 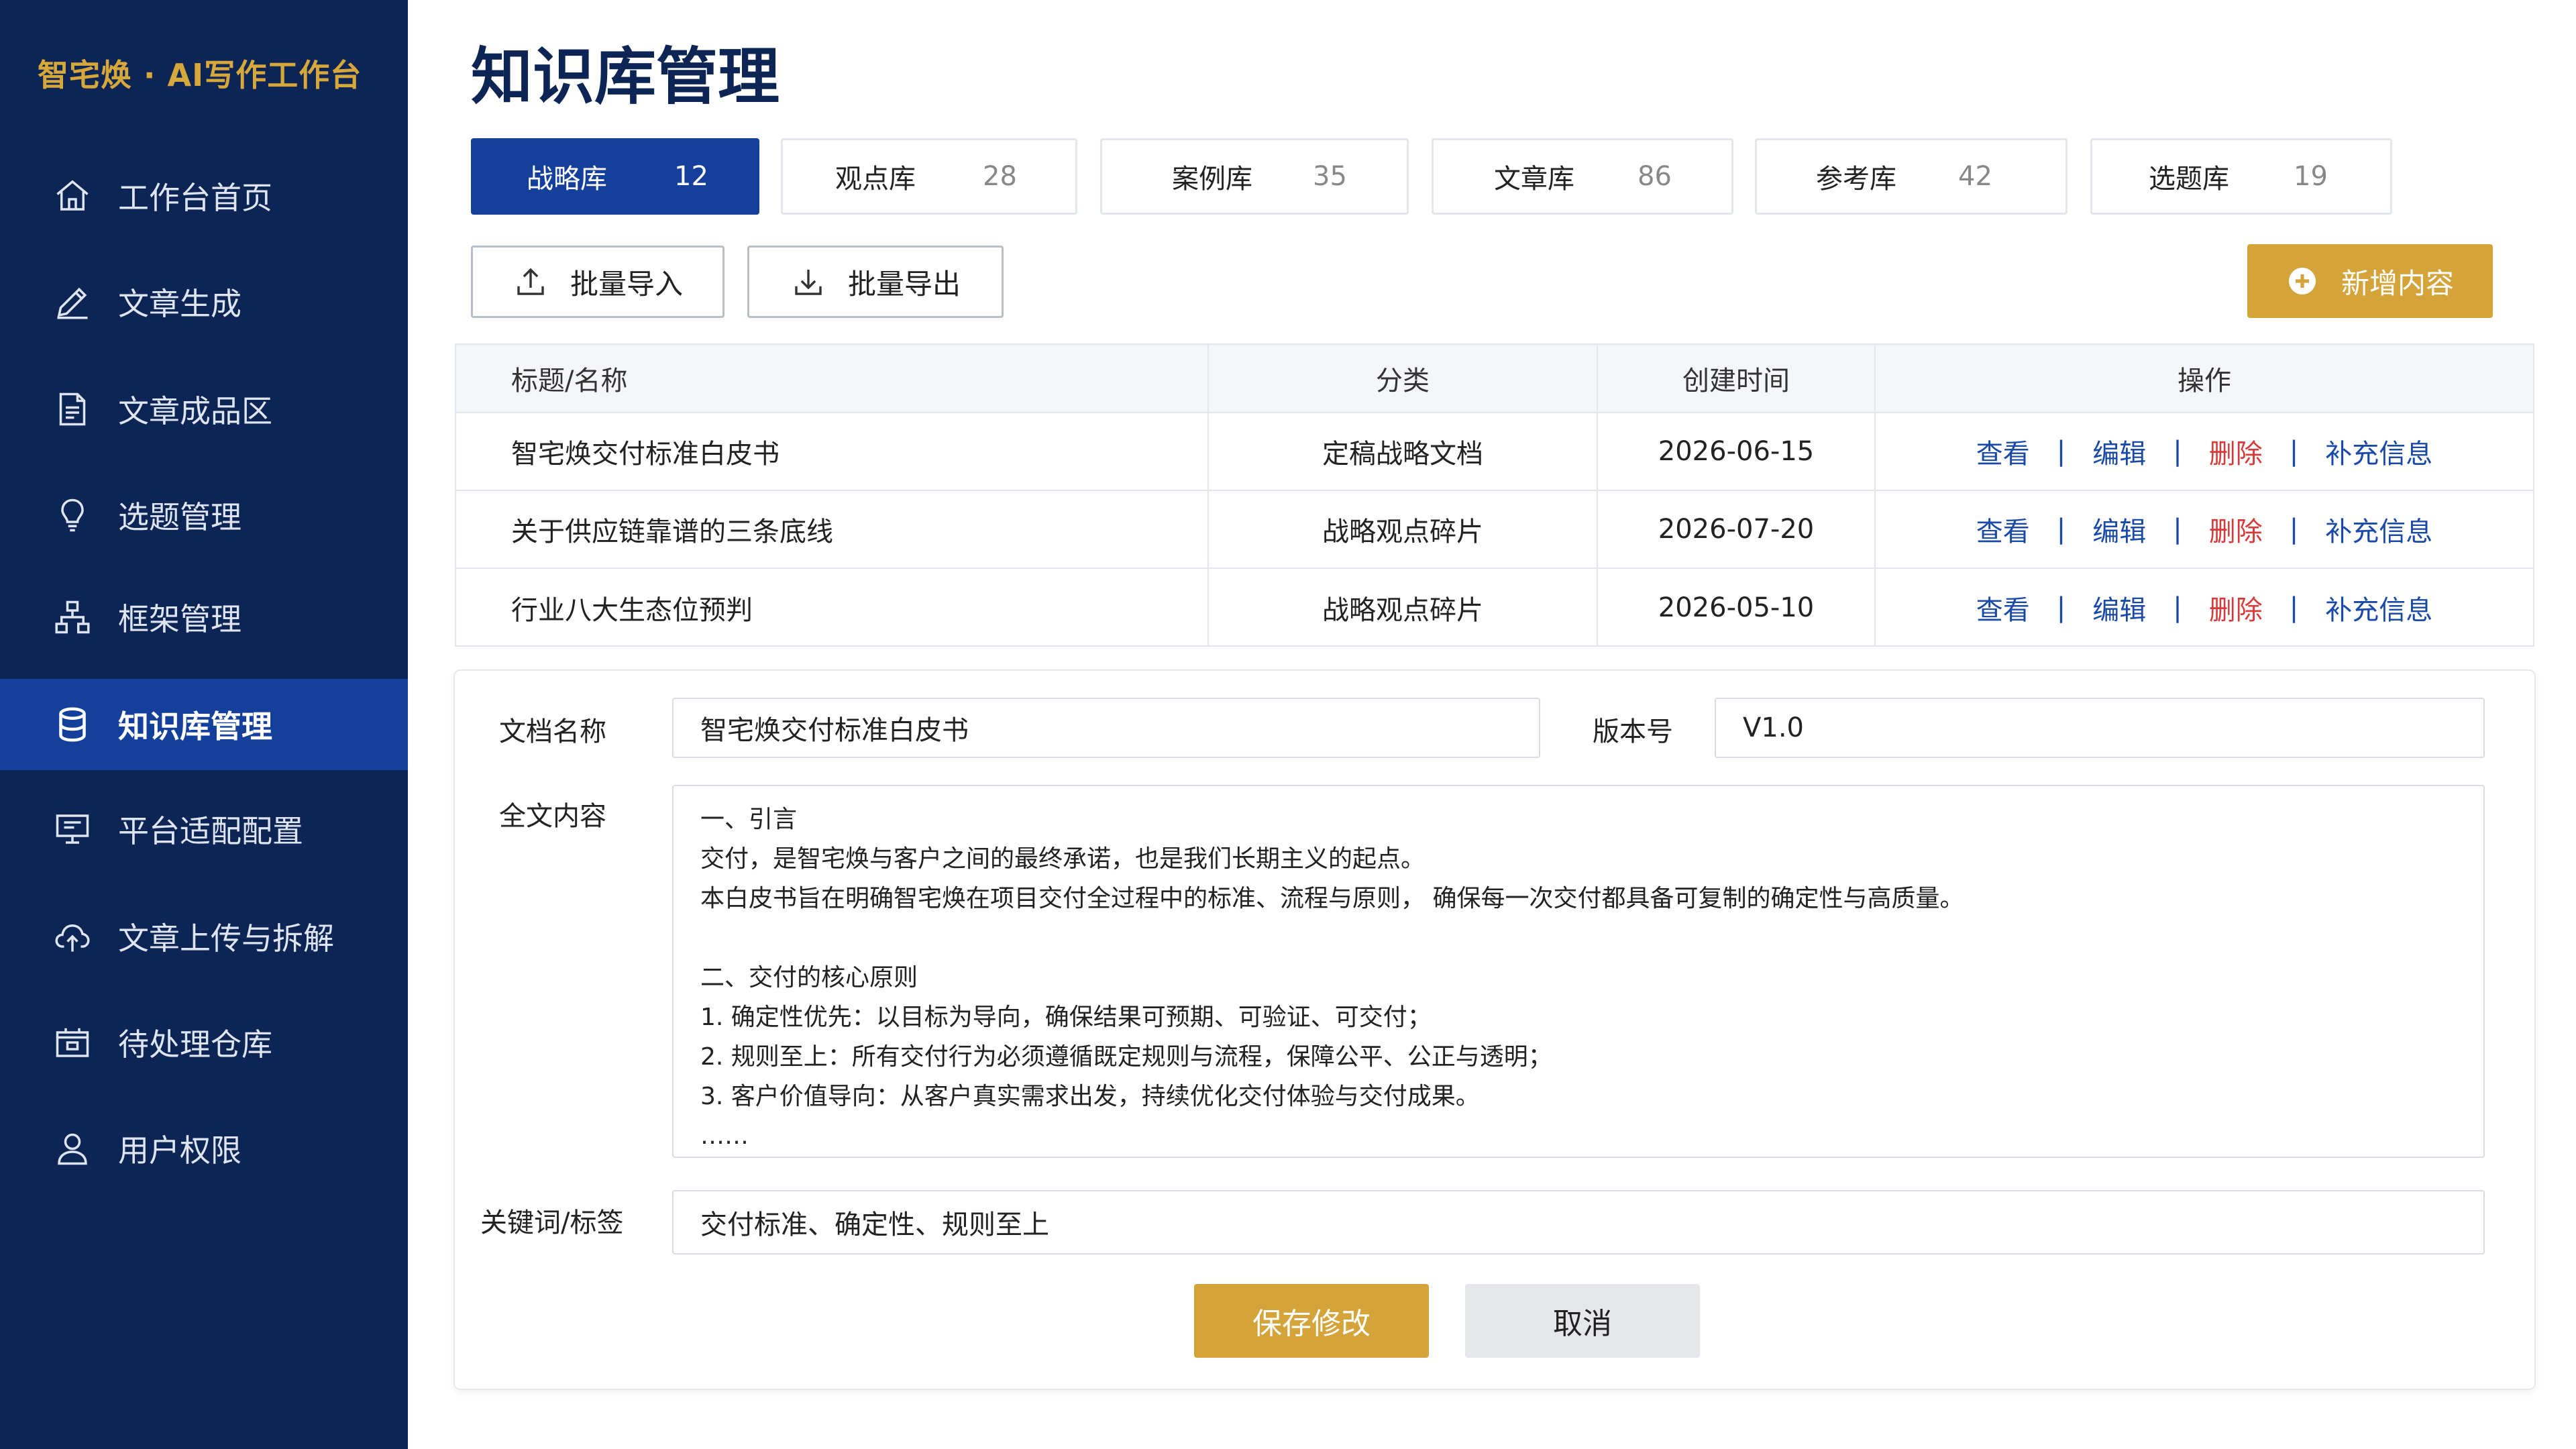 I want to click on tab-count: 35, so click(x=1330, y=176).